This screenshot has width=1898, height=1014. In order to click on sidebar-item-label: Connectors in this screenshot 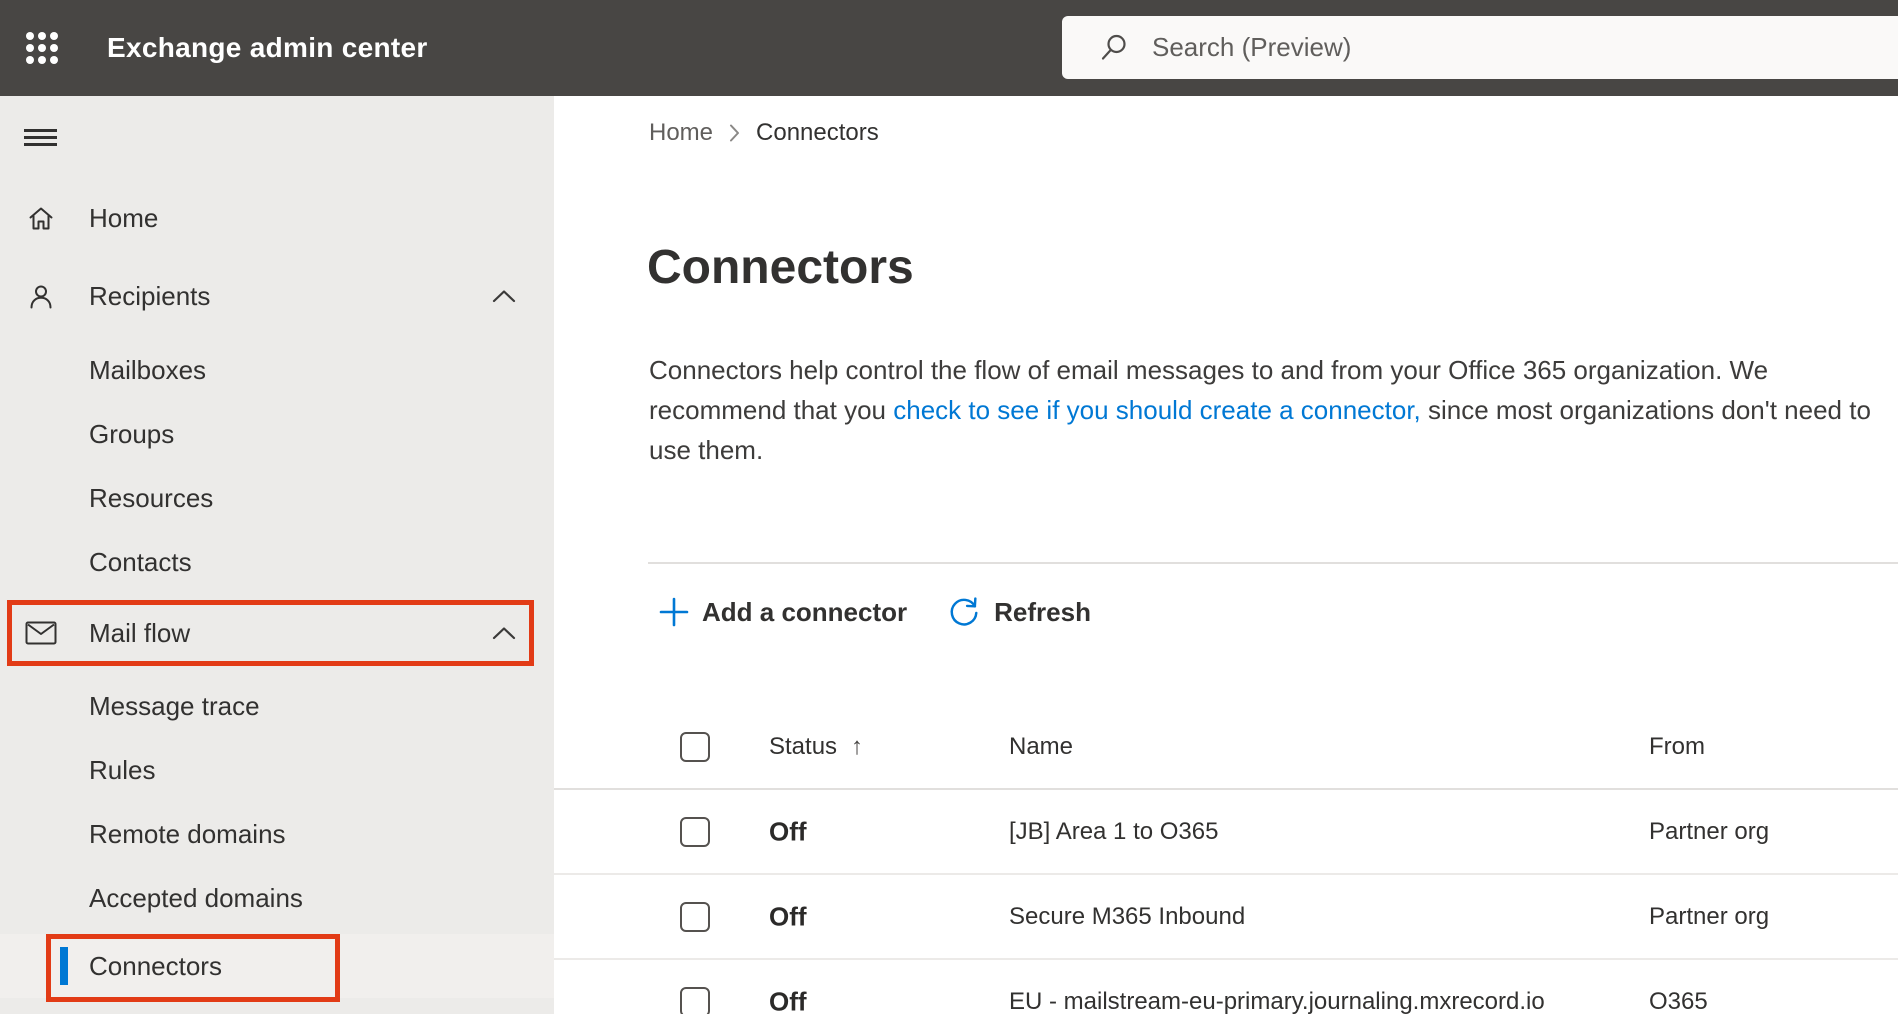, I will do `click(155, 965)`.